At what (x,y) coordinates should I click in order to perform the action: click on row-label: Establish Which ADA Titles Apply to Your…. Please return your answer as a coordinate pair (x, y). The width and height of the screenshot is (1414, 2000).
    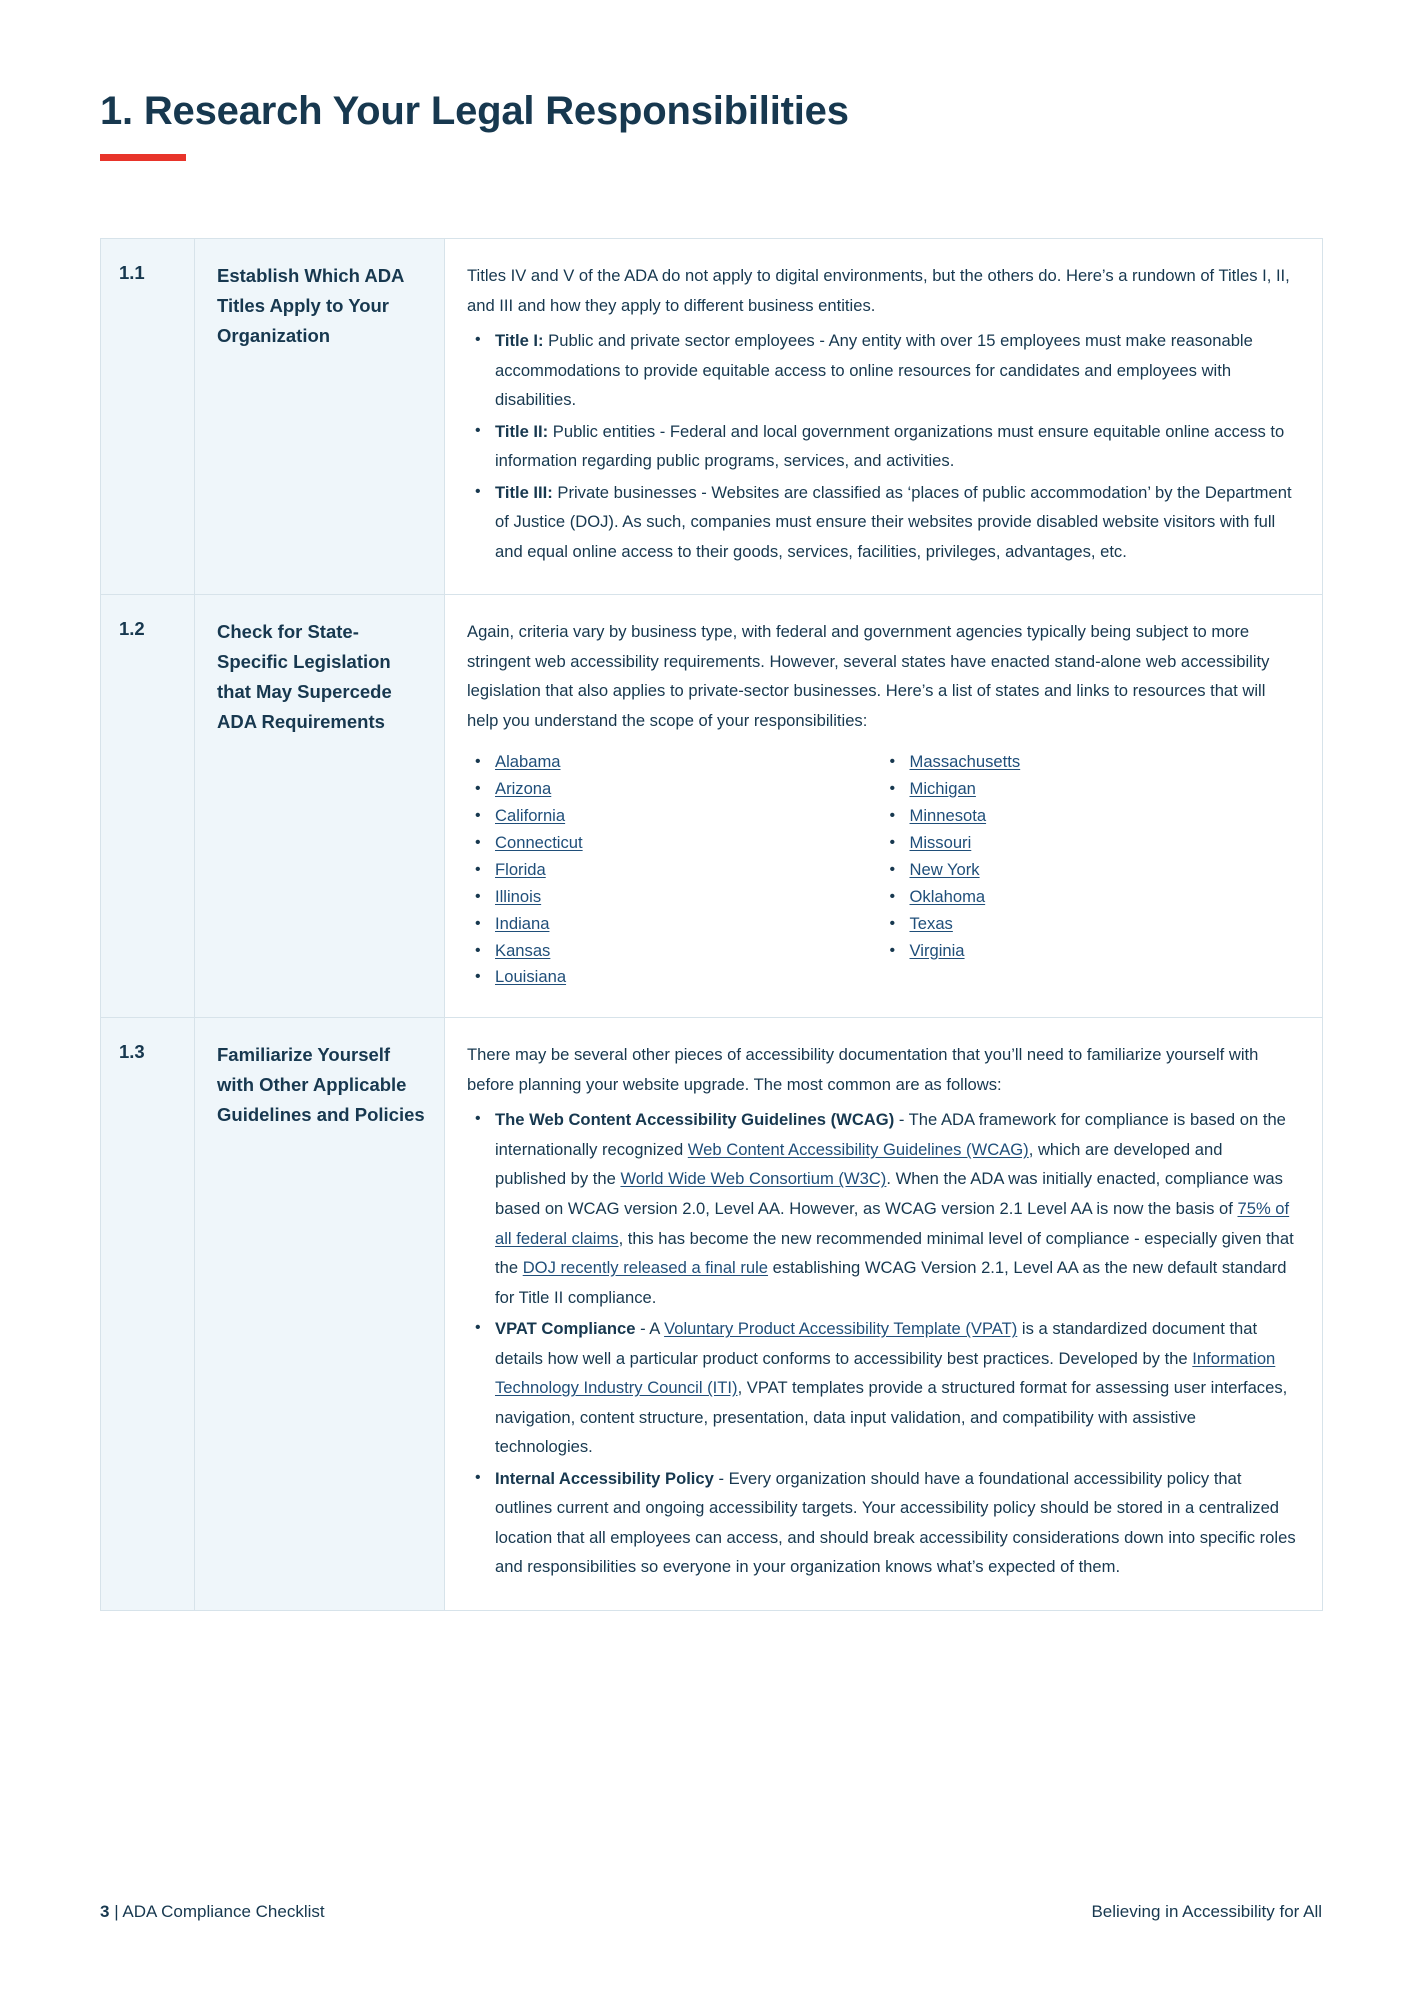
    Looking at the image, I should click on (310, 305).